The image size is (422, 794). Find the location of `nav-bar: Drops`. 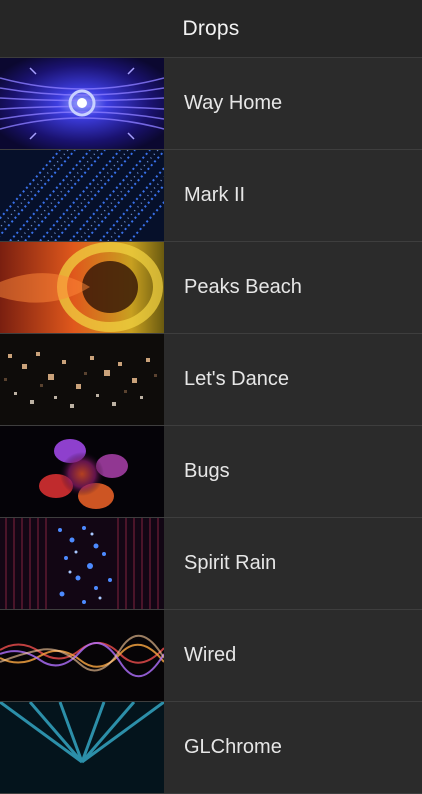

nav-bar: Drops is located at coordinates (211, 29).